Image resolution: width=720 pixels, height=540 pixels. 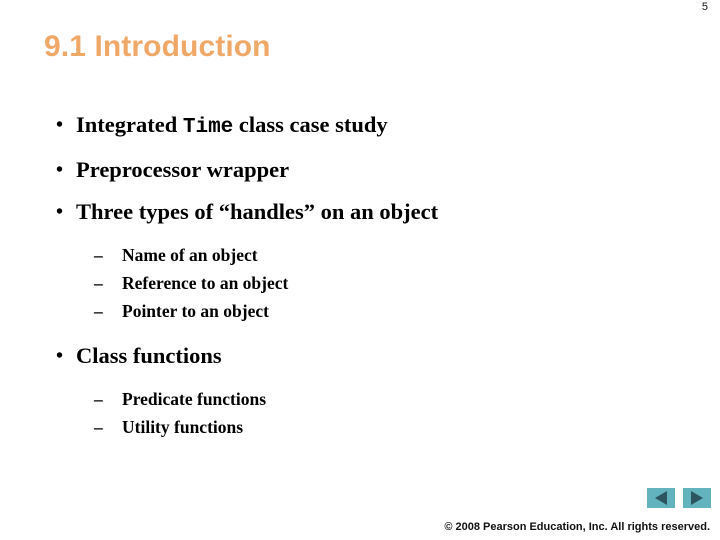 I want to click on sub-bullet-item: – Pointer to an object, so click(x=360, y=311).